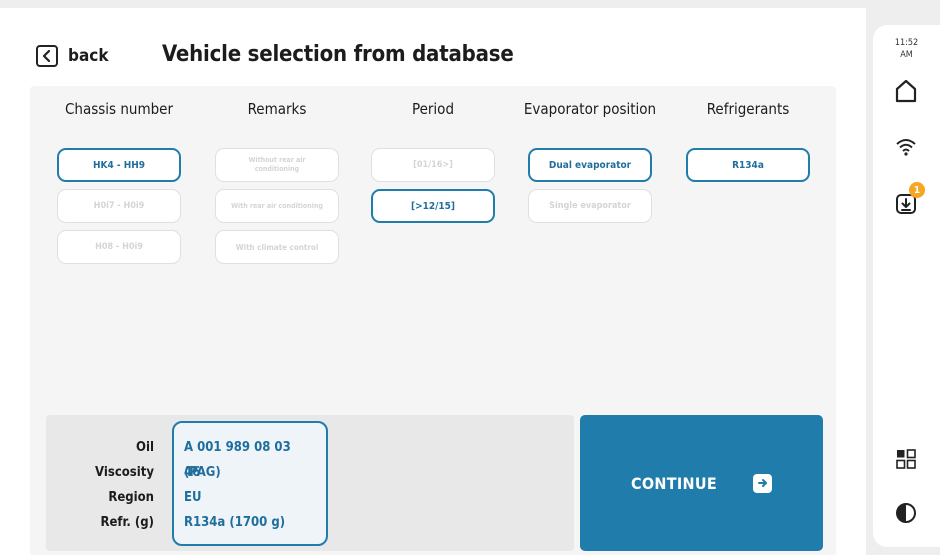 This screenshot has height=555, width=940. I want to click on apps-icon, so click(906, 459).